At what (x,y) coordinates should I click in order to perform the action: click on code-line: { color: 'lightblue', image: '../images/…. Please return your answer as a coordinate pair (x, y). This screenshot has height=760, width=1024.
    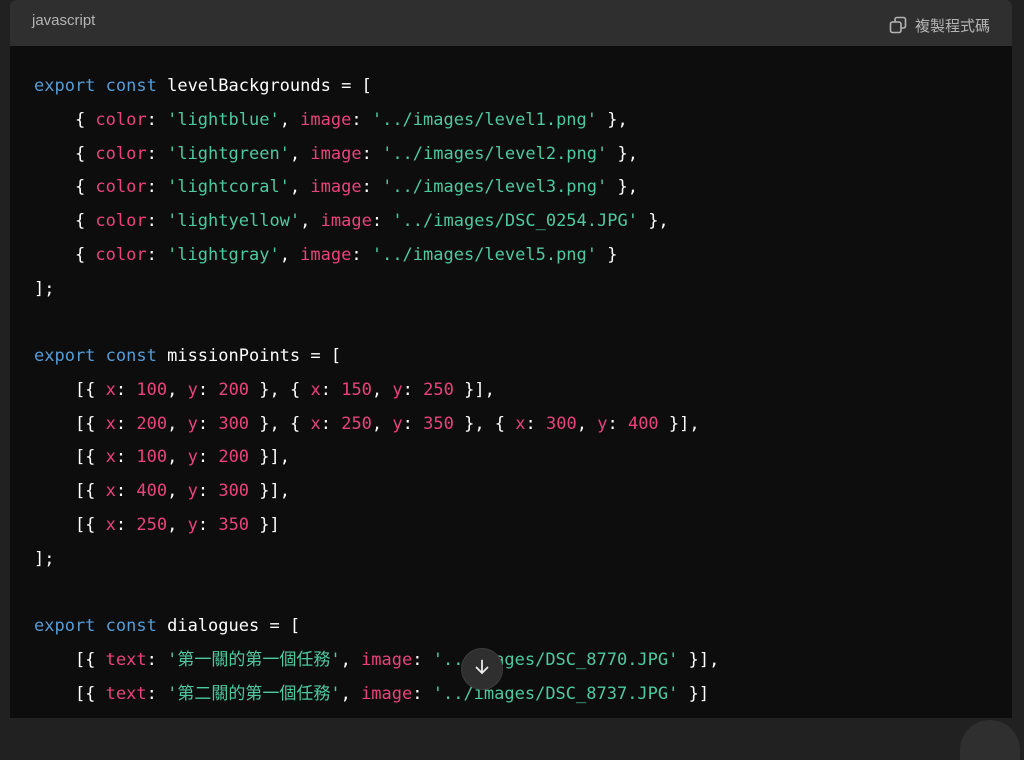
    Looking at the image, I should click on (376, 121).